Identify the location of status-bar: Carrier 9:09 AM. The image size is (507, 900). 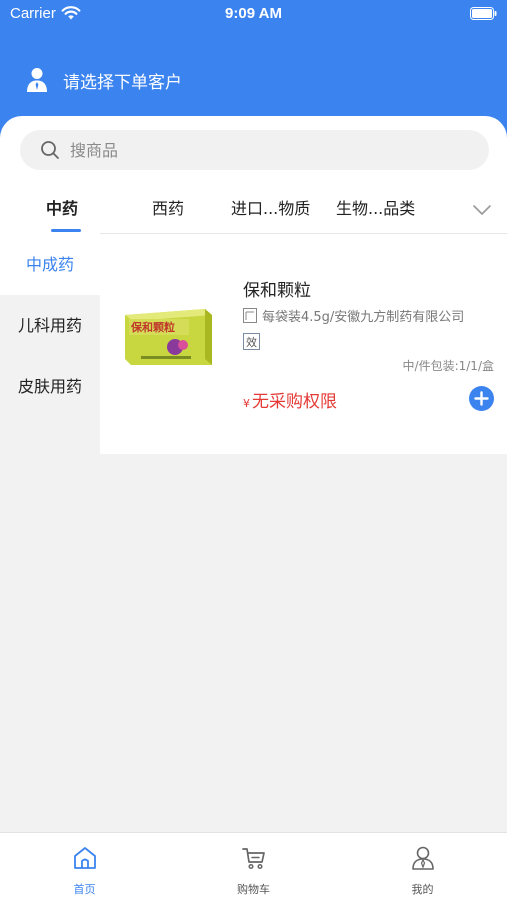
(253, 15).